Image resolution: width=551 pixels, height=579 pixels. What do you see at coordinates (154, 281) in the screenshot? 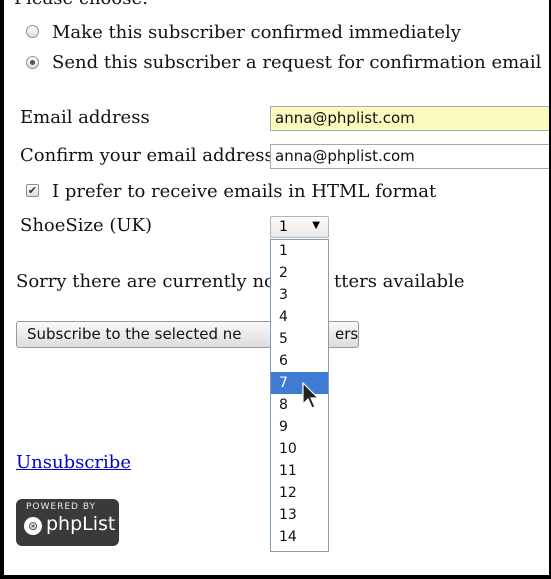
I see `no-newsletters-message-start: Sorry there are currently no n` at bounding box center [154, 281].